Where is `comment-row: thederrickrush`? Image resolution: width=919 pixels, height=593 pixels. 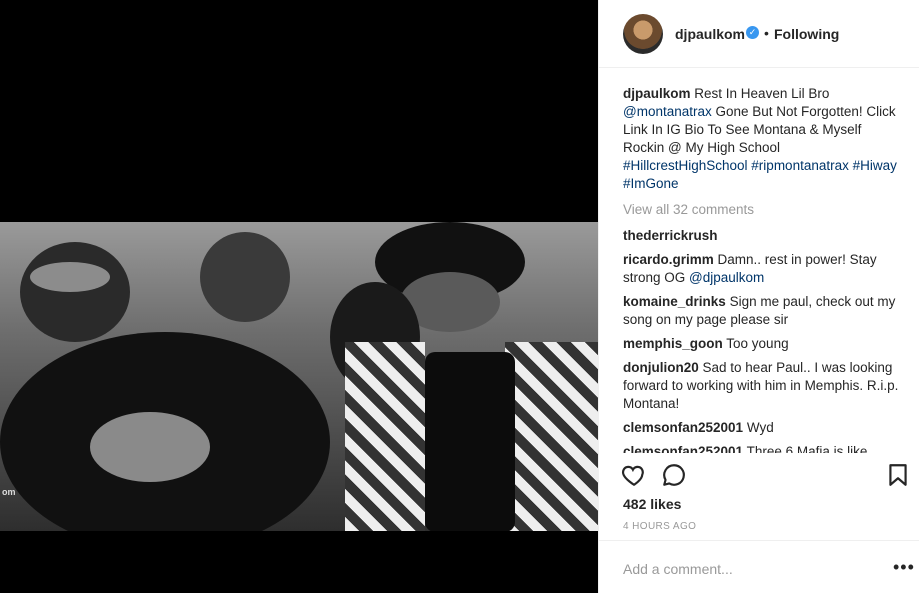 comment-row: thederrickrush is located at coordinates (762, 236).